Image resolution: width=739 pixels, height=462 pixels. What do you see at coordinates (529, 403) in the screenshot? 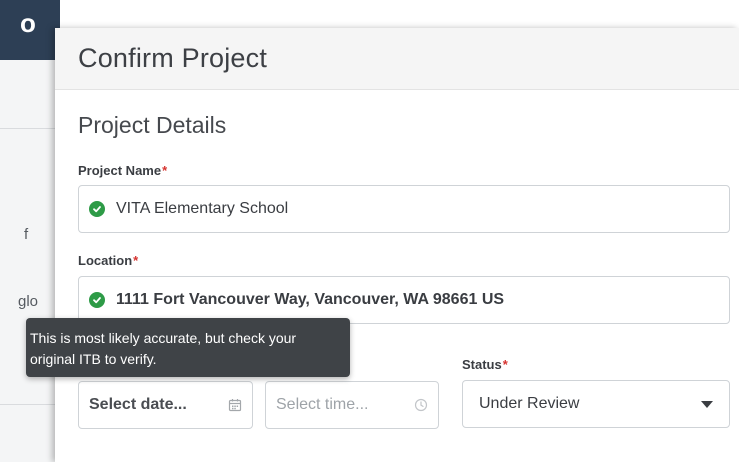
I see `status-value: Under Review` at bounding box center [529, 403].